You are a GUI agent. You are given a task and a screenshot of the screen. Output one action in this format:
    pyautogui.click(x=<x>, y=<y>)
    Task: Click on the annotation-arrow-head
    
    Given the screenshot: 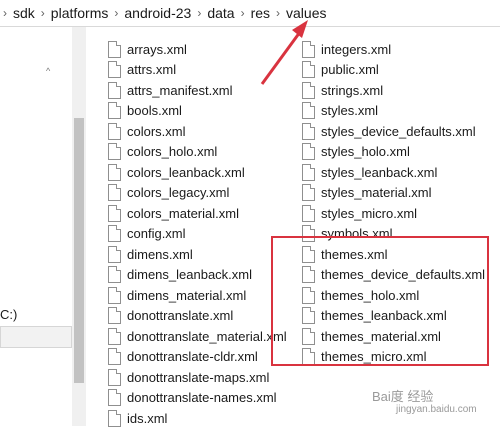 What is the action you would take?
    pyautogui.click(x=300, y=29)
    